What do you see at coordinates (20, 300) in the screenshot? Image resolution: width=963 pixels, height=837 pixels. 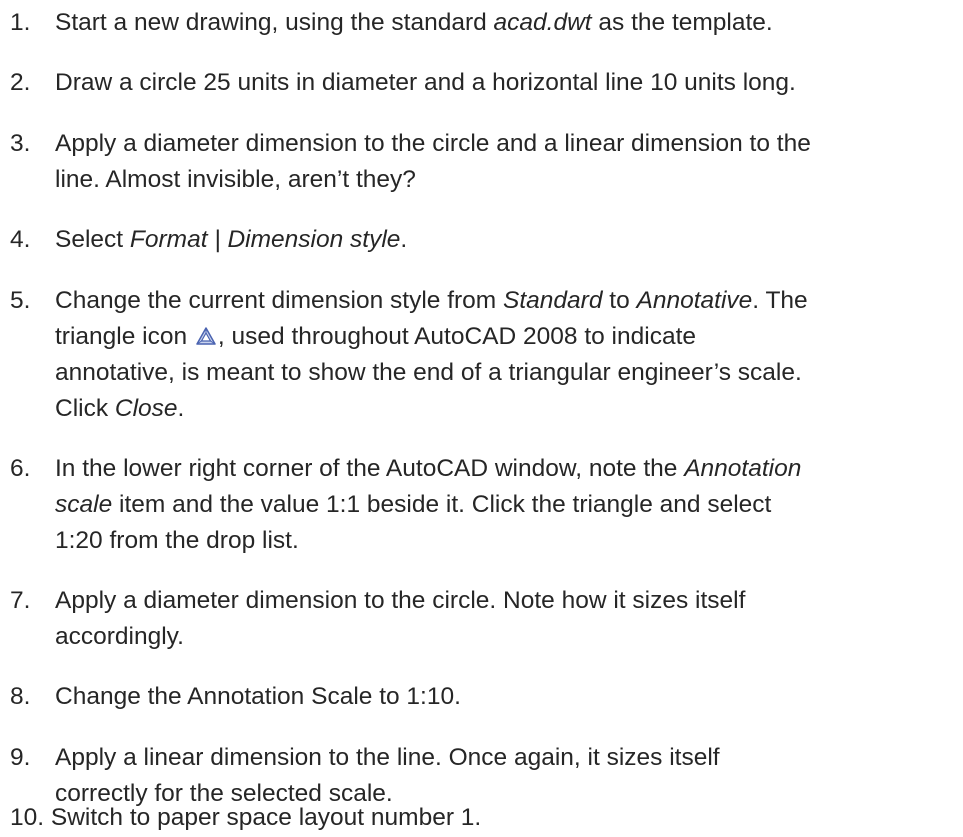 I see `step-number: 5.` at bounding box center [20, 300].